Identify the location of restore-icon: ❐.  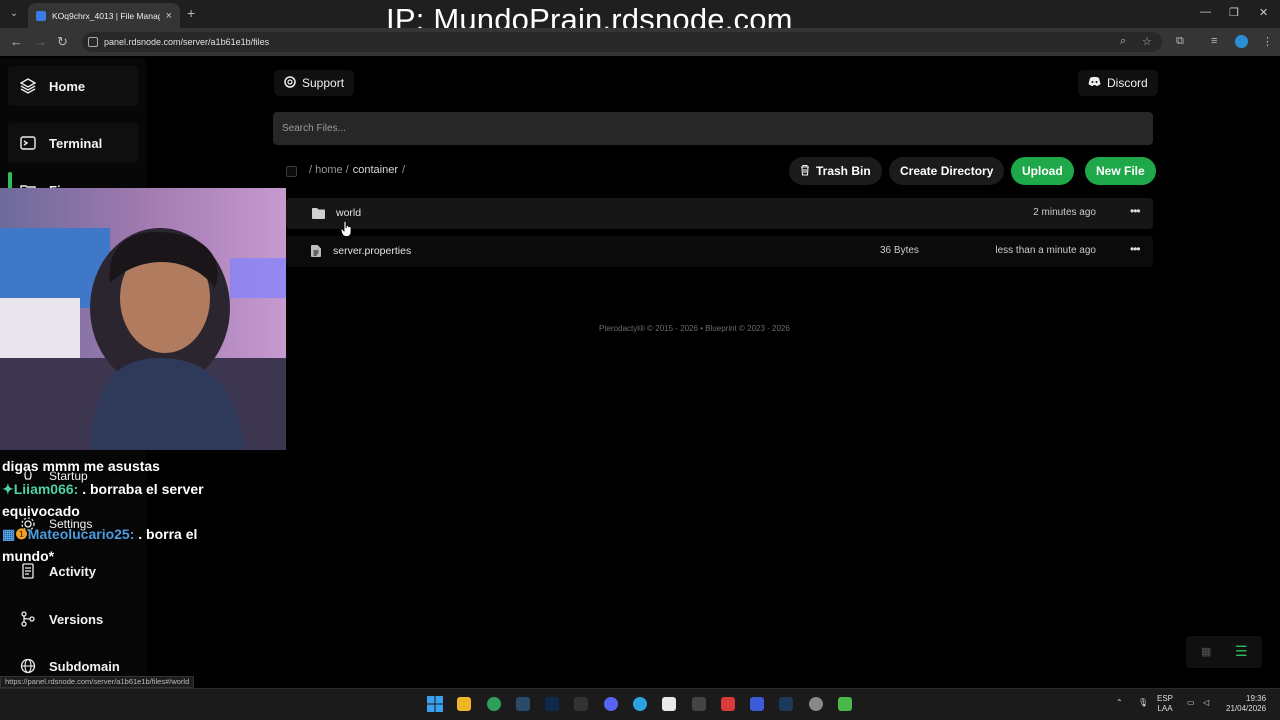
(1234, 12).